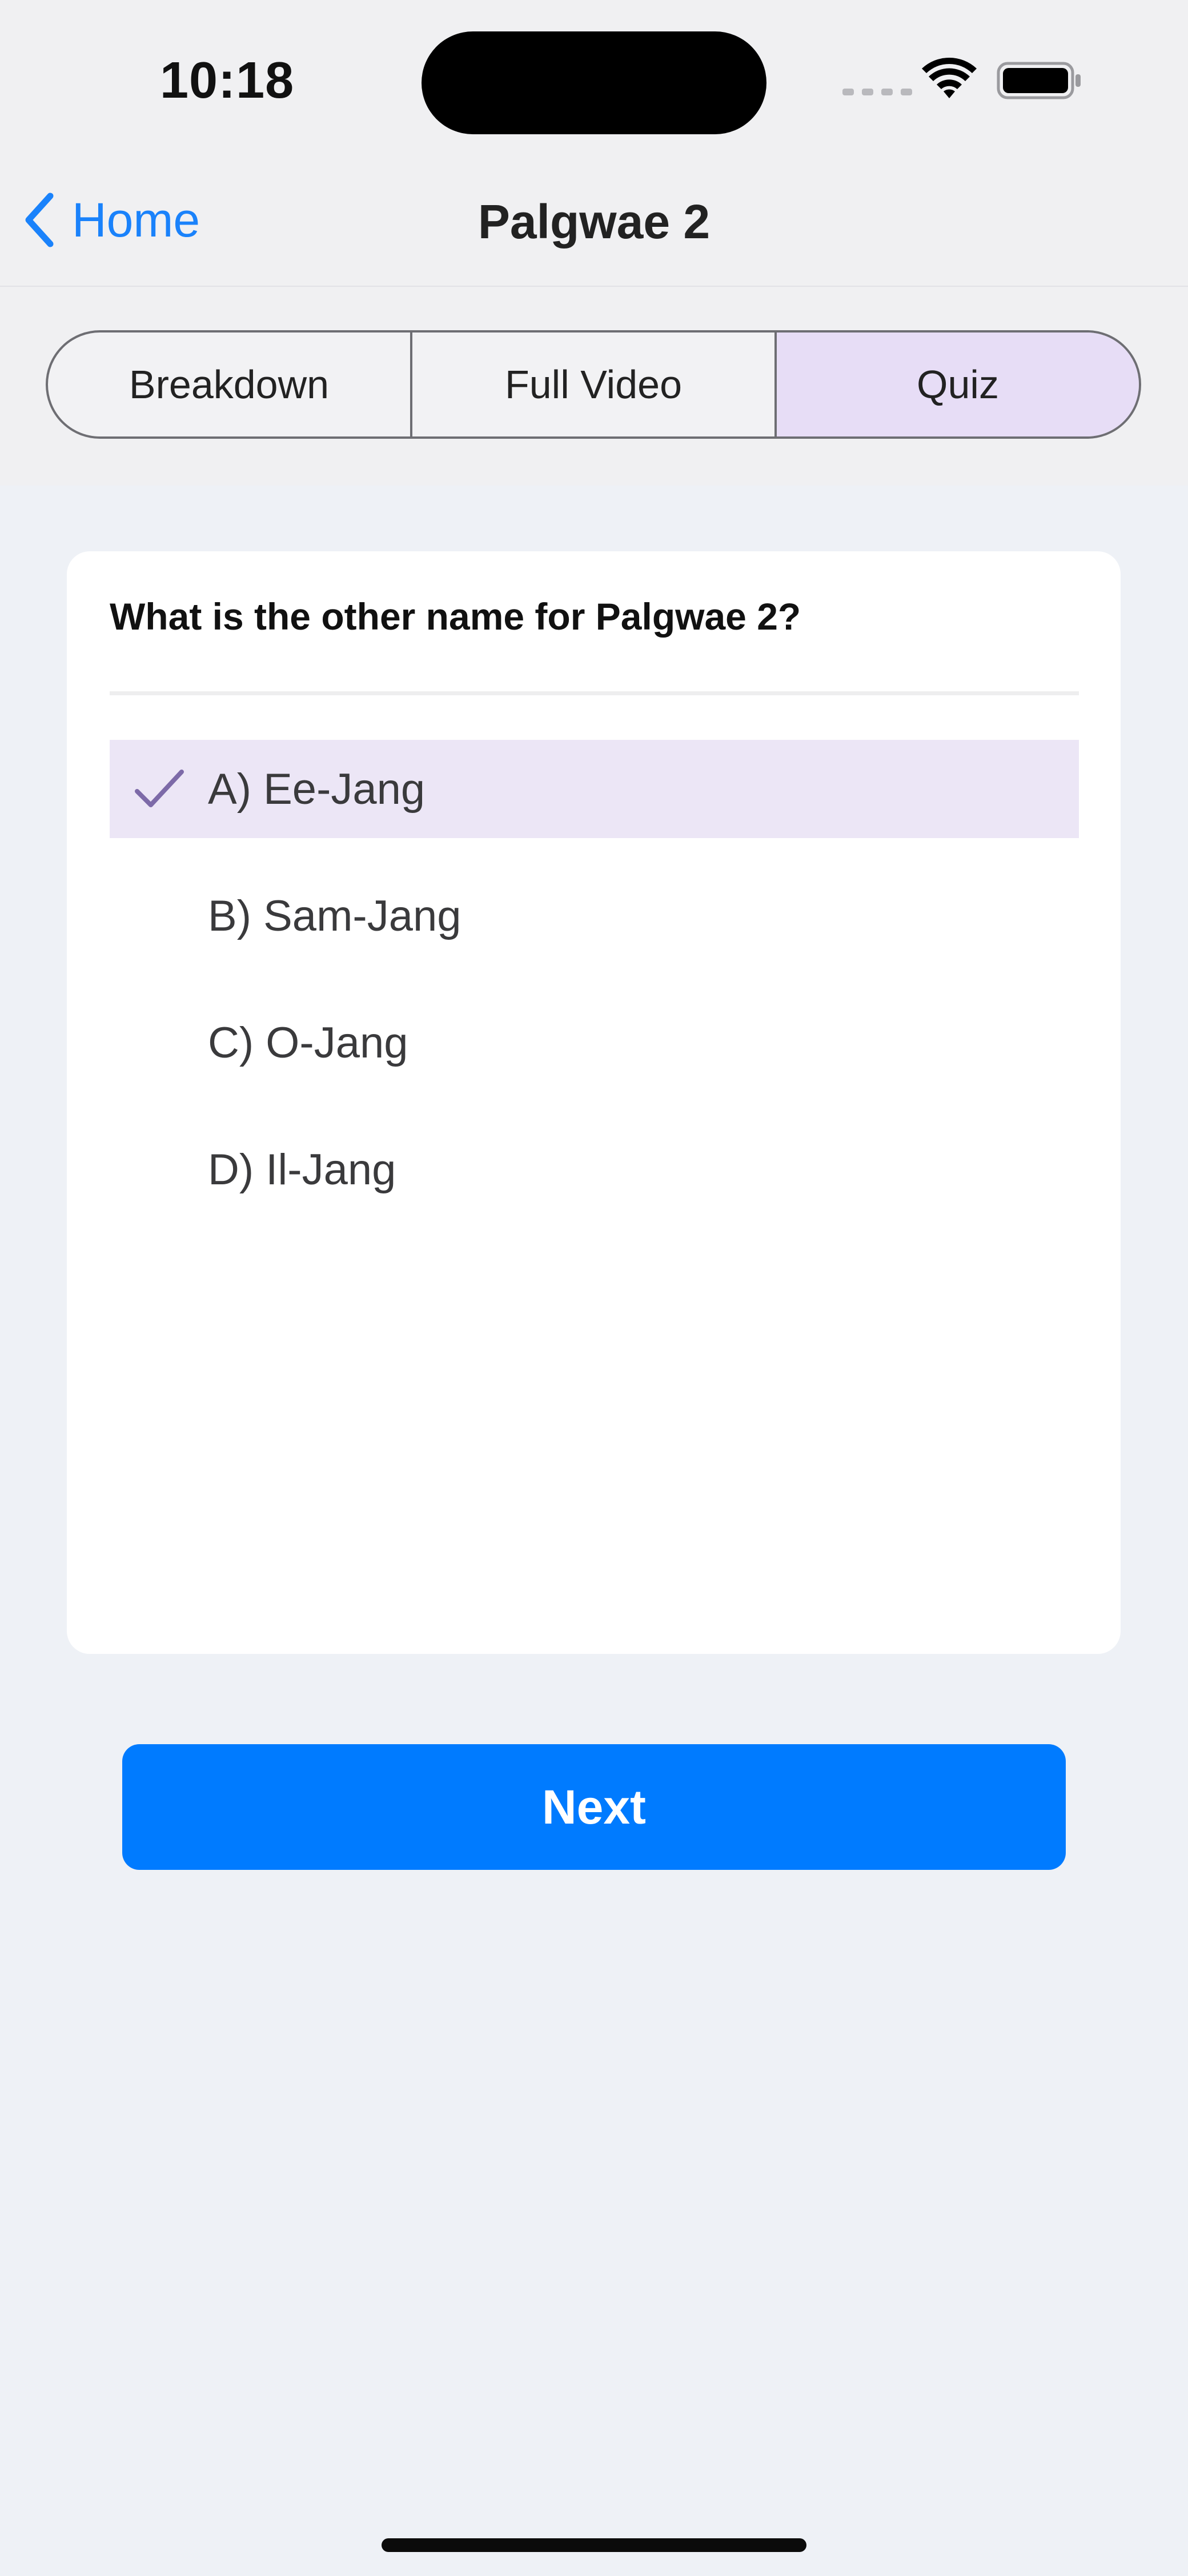 The width and height of the screenshot is (1188, 2576). I want to click on answer-option-label: B) Sam-Jang, so click(334, 915).